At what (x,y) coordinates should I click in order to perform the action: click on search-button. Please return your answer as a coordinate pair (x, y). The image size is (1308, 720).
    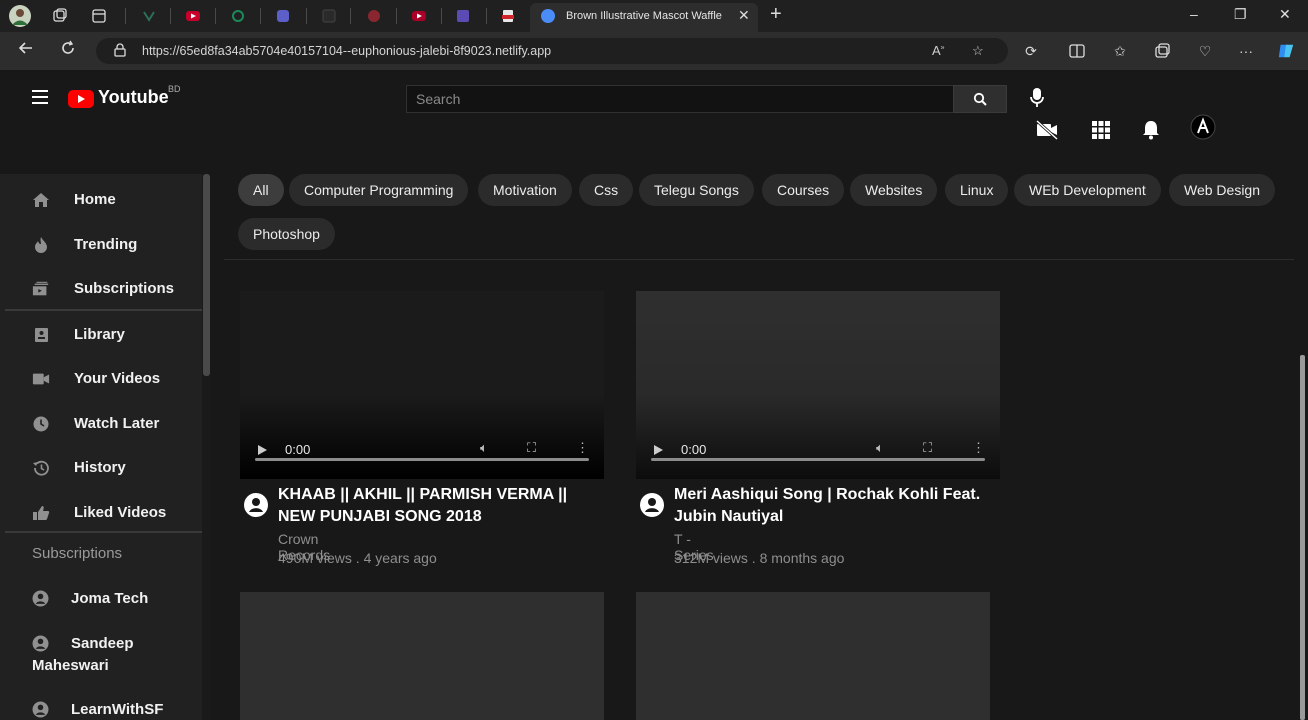
    Looking at the image, I should click on (980, 99).